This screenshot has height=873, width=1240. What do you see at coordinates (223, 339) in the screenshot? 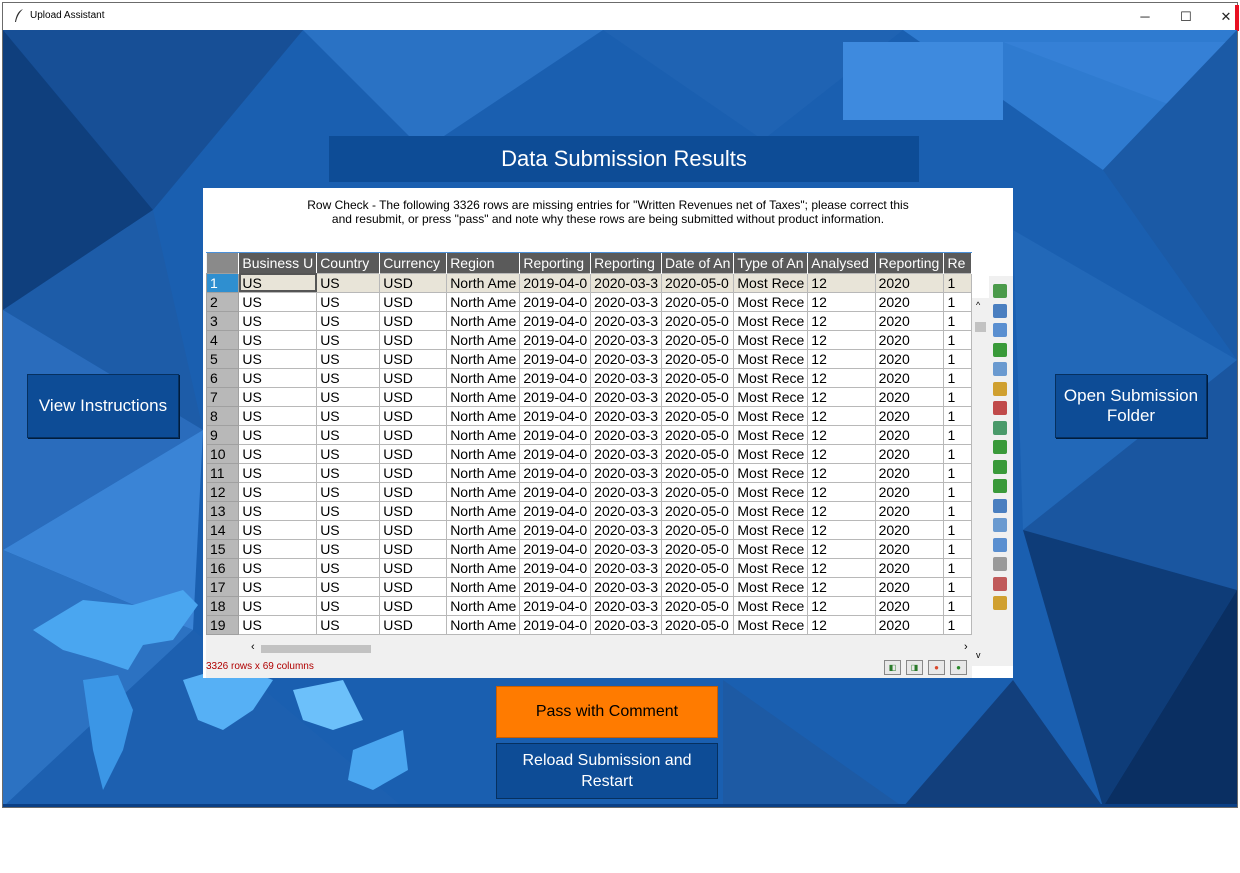
I see `row-number: 4` at bounding box center [223, 339].